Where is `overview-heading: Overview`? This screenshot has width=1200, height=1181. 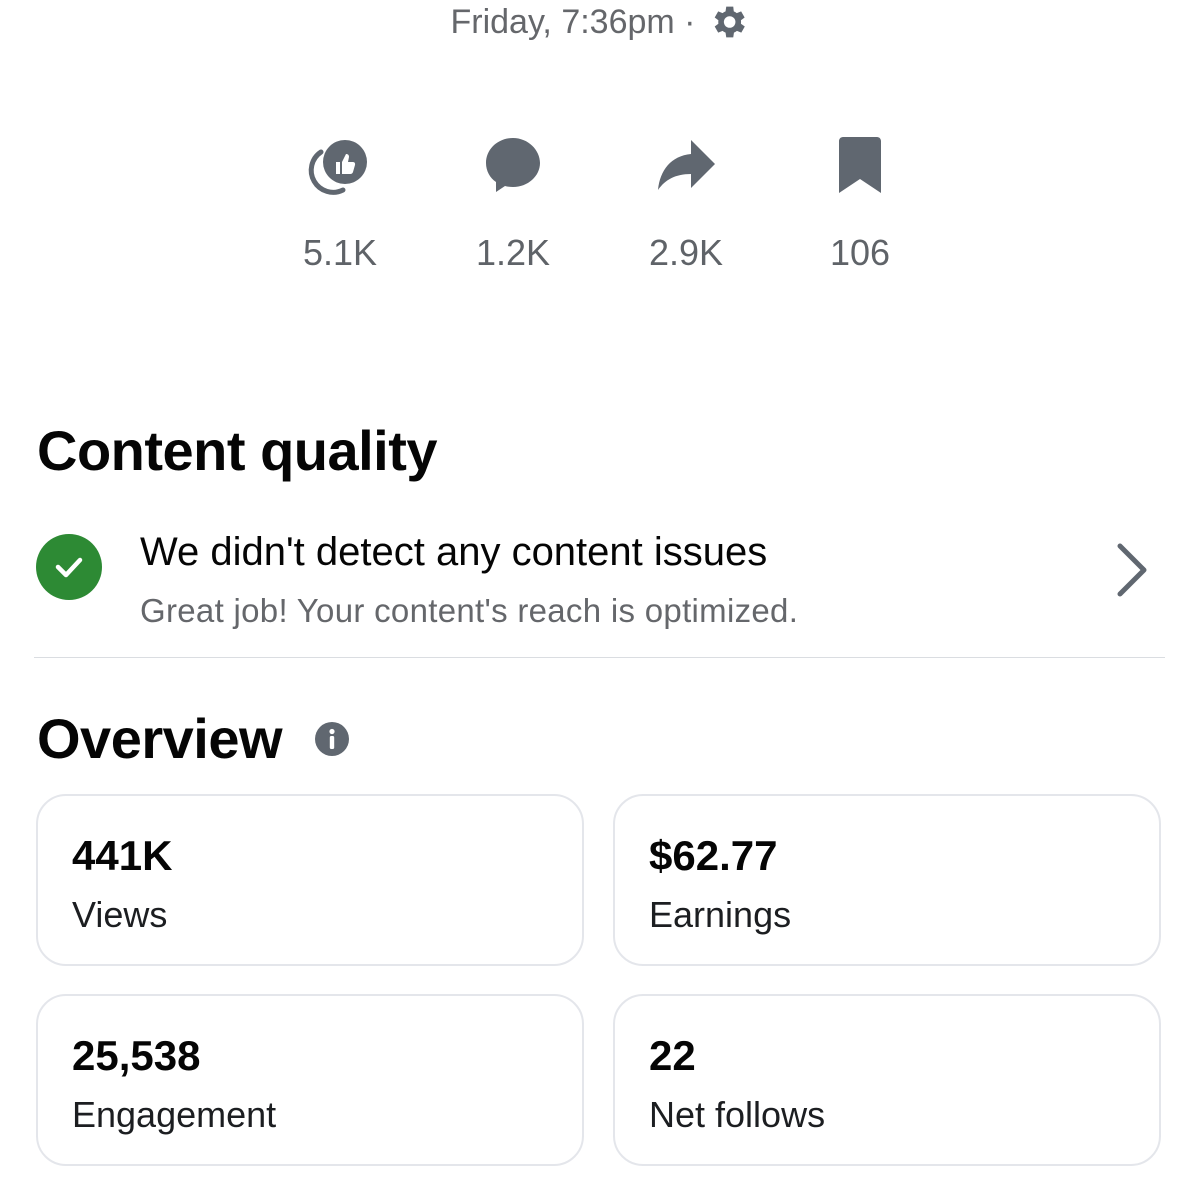
overview-heading: Overview is located at coordinates (160, 738).